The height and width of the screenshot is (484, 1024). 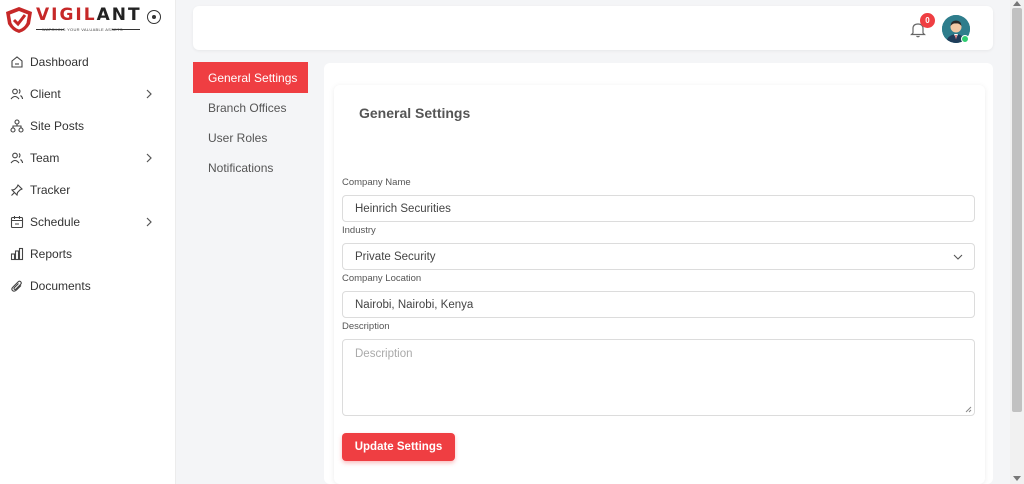 I want to click on sidebar-item-label: Tracker, so click(x=50, y=190).